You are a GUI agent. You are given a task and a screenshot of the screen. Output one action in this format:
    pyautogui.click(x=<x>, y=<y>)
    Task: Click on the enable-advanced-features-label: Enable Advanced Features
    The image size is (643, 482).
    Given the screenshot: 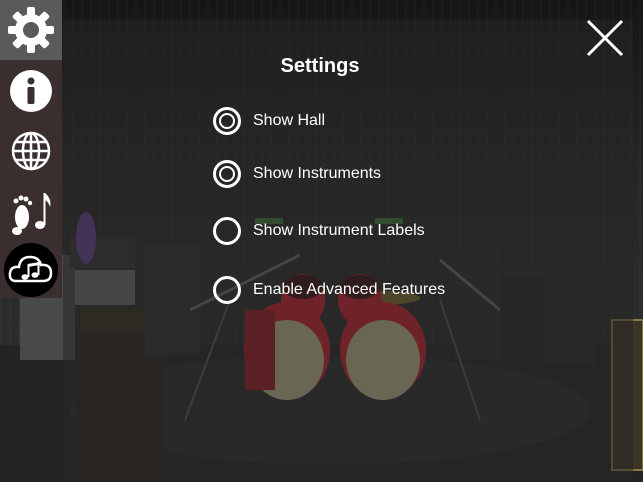 What is the action you would take?
    pyautogui.click(x=349, y=289)
    